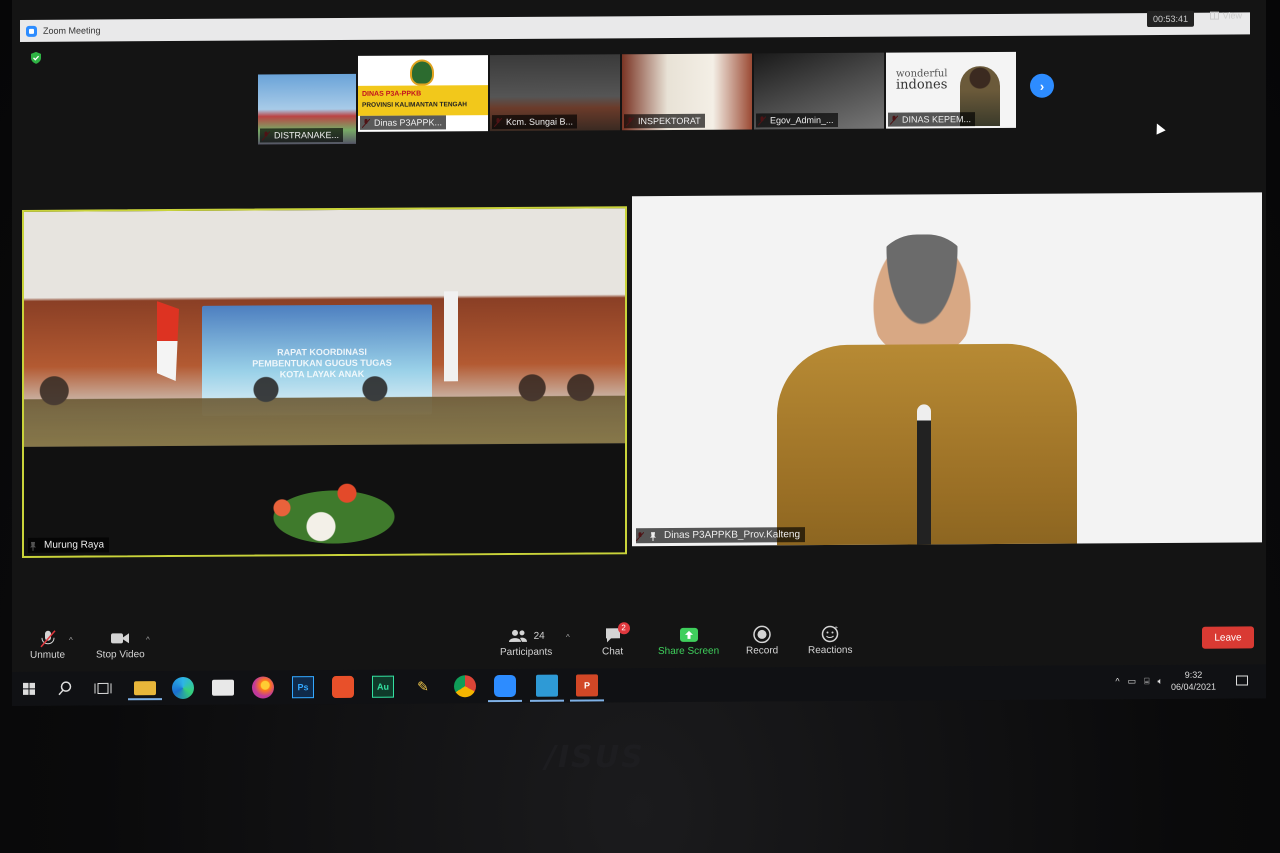 This screenshot has height=853, width=1280. What do you see at coordinates (1170, 19) in the screenshot?
I see `meeting-timer: 00:53:41` at bounding box center [1170, 19].